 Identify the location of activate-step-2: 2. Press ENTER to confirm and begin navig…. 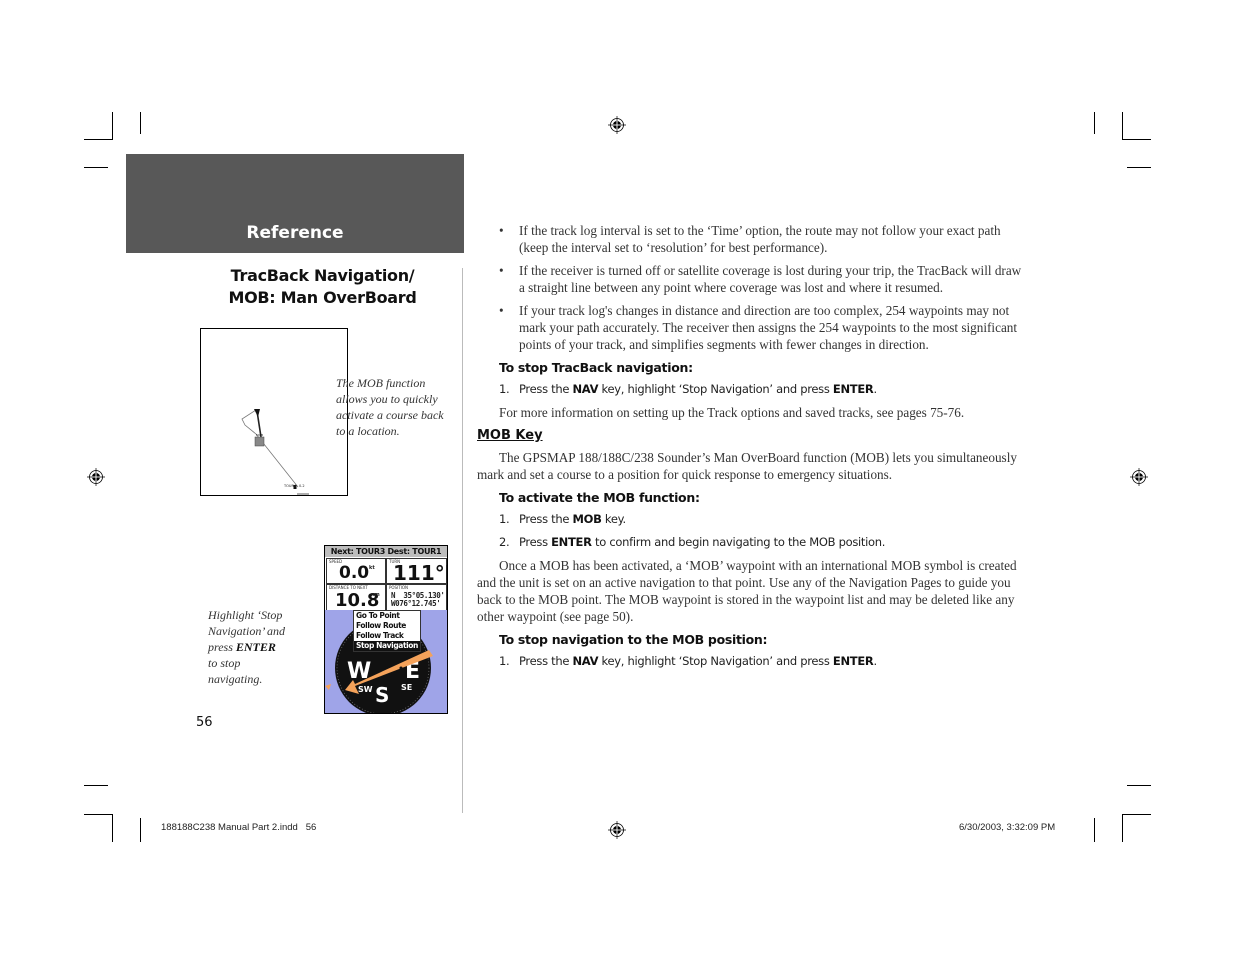
(692, 542).